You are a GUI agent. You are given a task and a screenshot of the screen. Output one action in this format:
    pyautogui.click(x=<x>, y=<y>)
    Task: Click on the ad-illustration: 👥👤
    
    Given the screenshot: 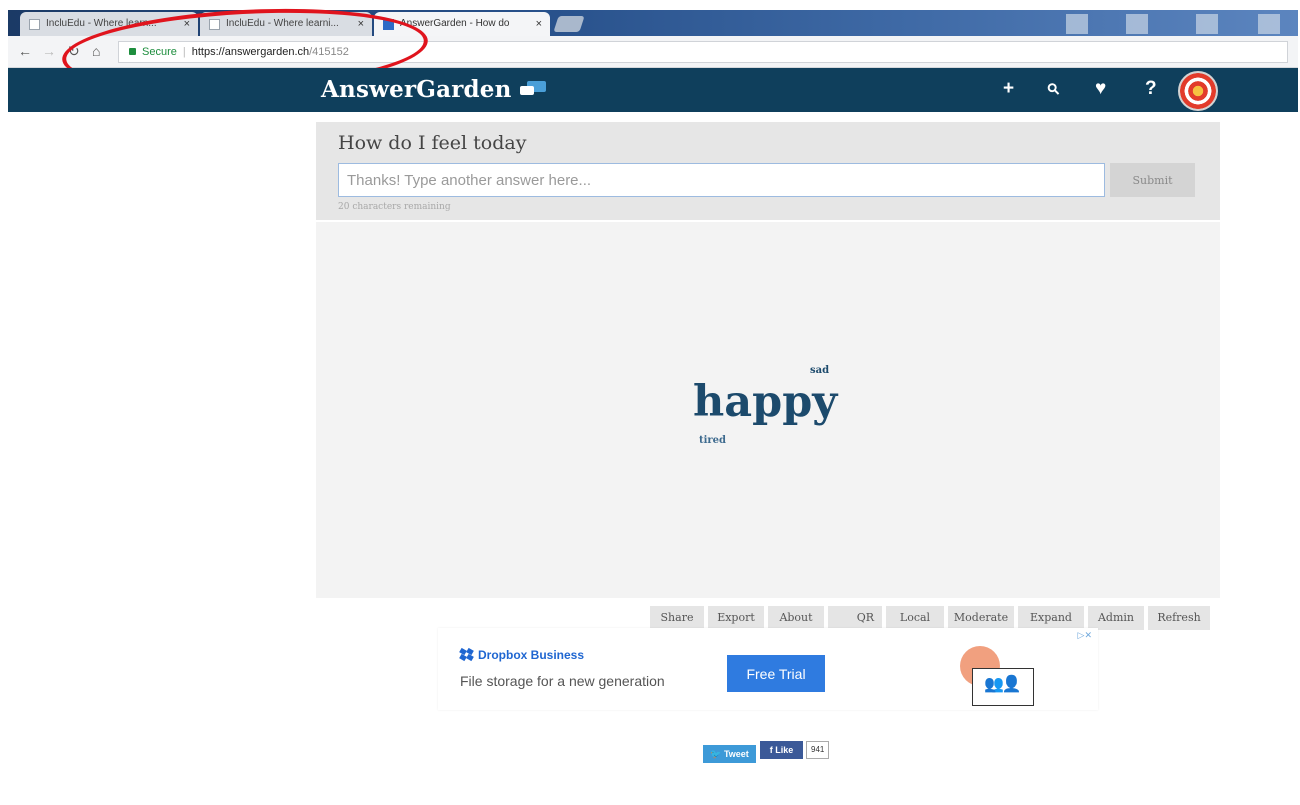 What is the action you would take?
    pyautogui.click(x=1001, y=672)
    